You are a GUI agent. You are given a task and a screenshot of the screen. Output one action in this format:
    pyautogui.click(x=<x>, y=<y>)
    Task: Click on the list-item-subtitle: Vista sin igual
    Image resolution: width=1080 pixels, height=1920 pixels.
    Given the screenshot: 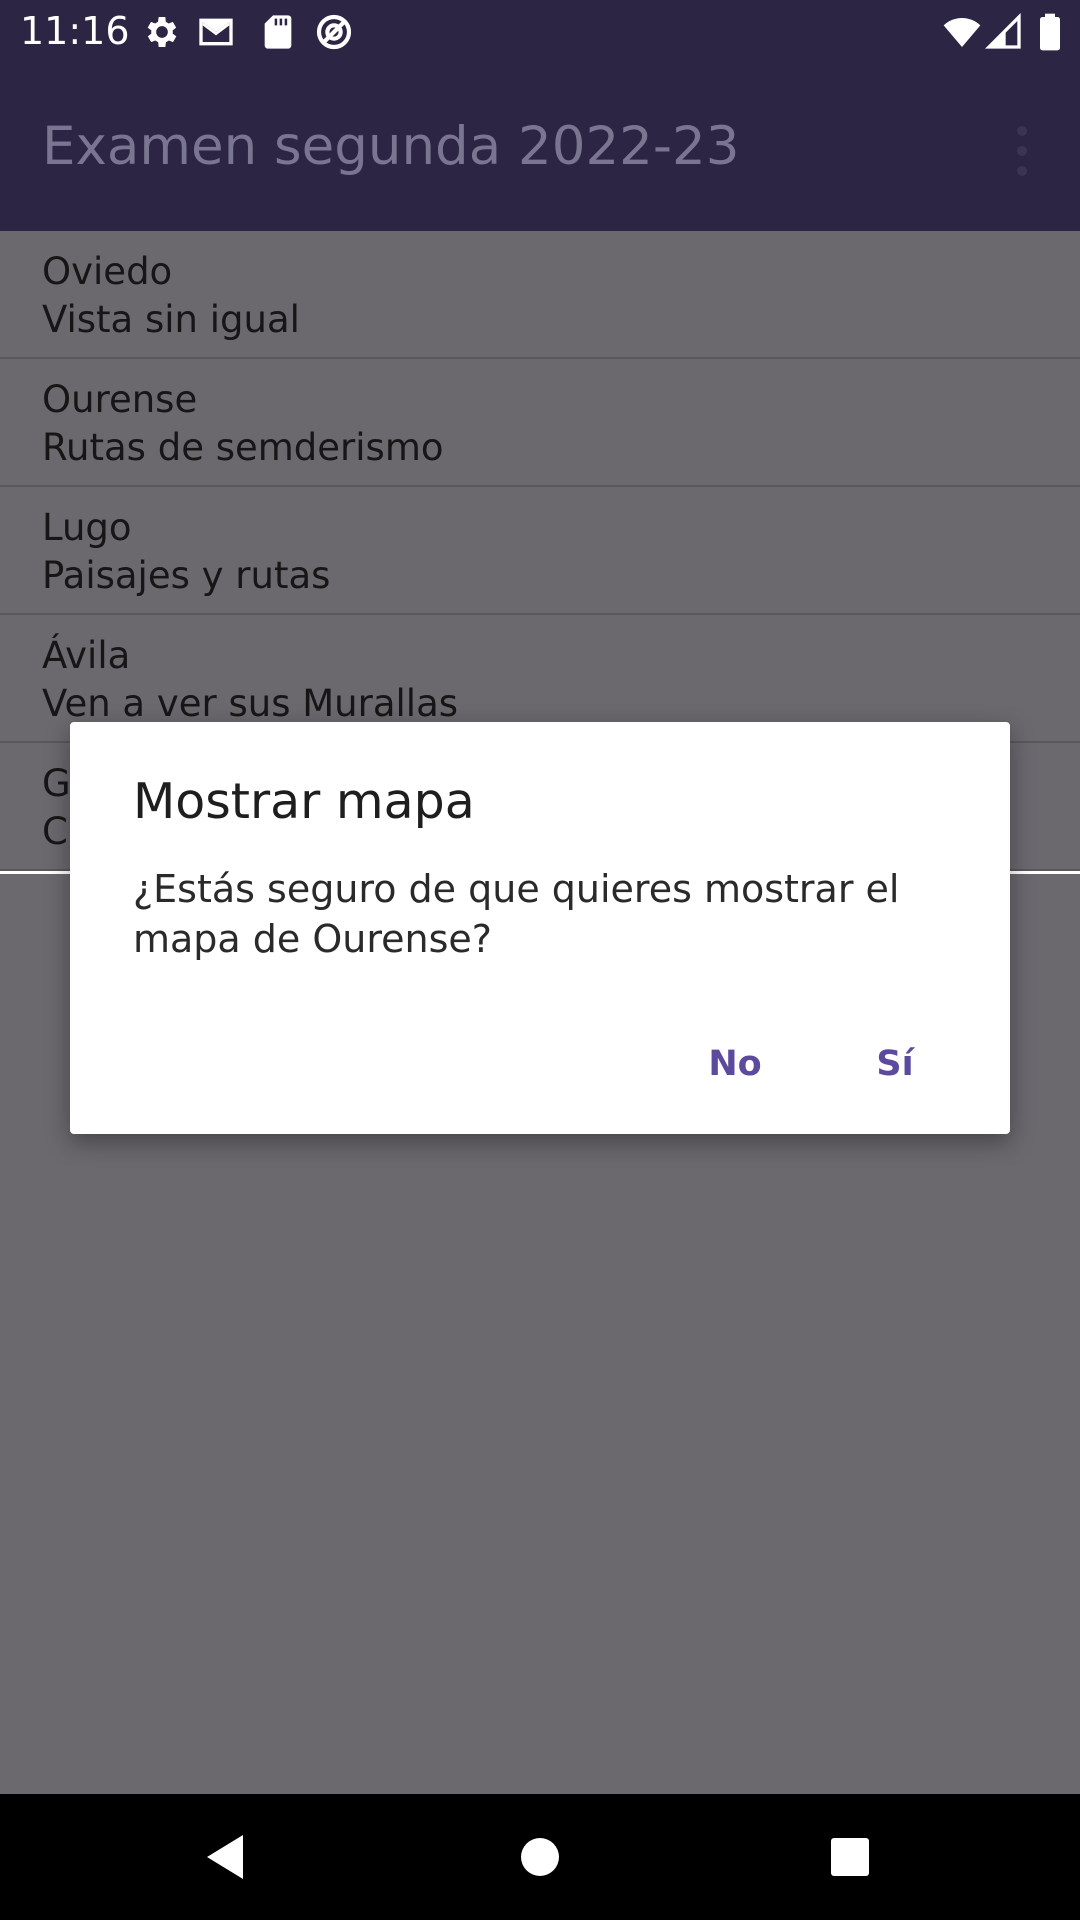 What is the action you would take?
    pyautogui.click(x=171, y=319)
    